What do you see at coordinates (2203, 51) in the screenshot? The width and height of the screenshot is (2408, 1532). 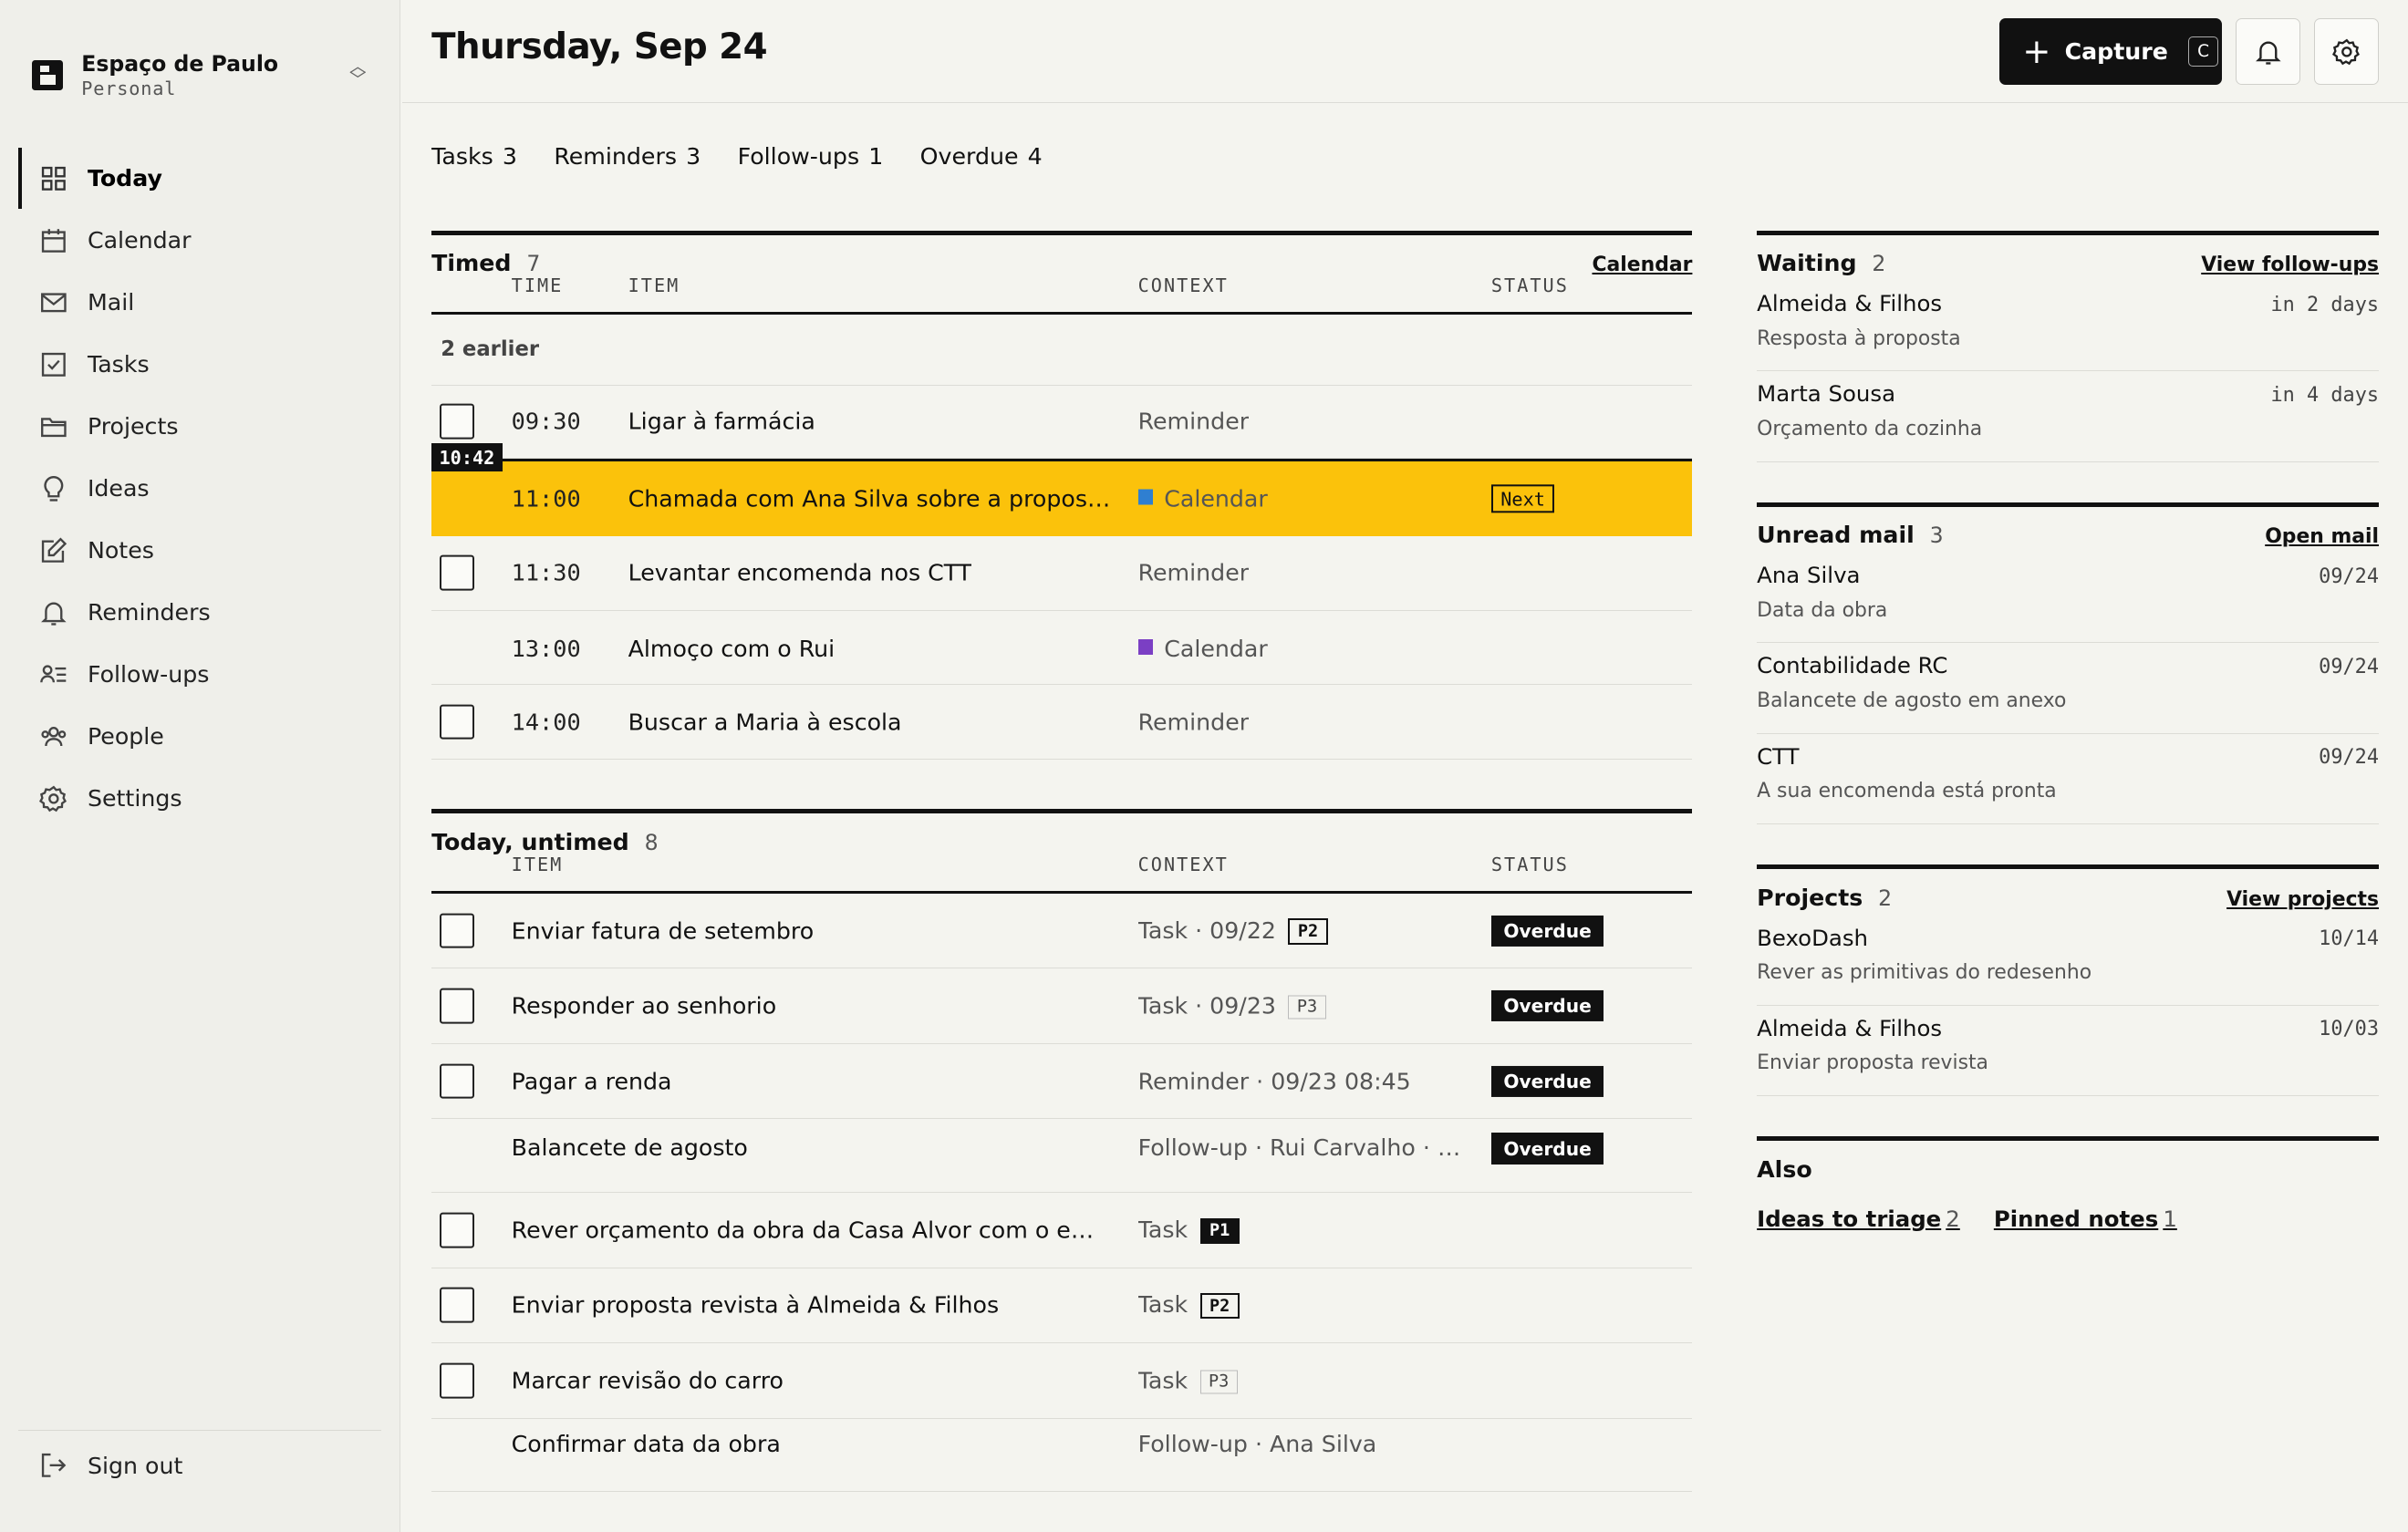 I see `capture-shortcut: C` at bounding box center [2203, 51].